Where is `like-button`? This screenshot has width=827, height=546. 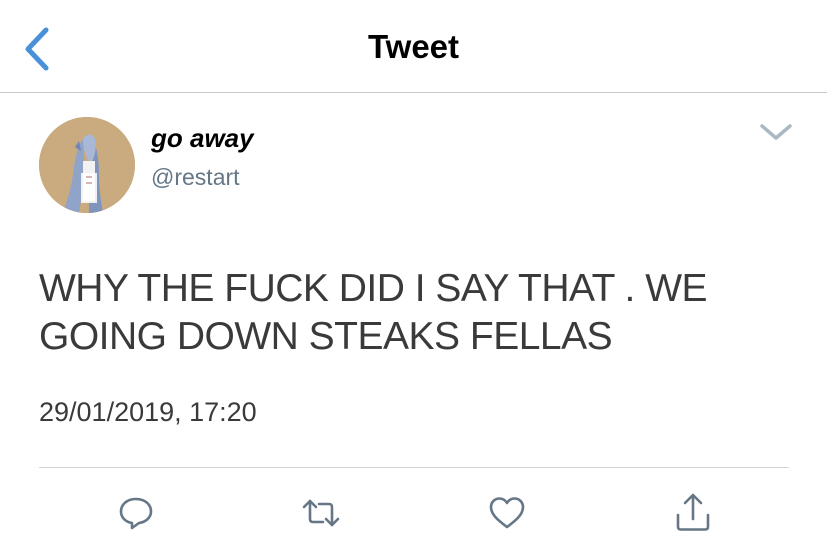 like-button is located at coordinates (507, 513).